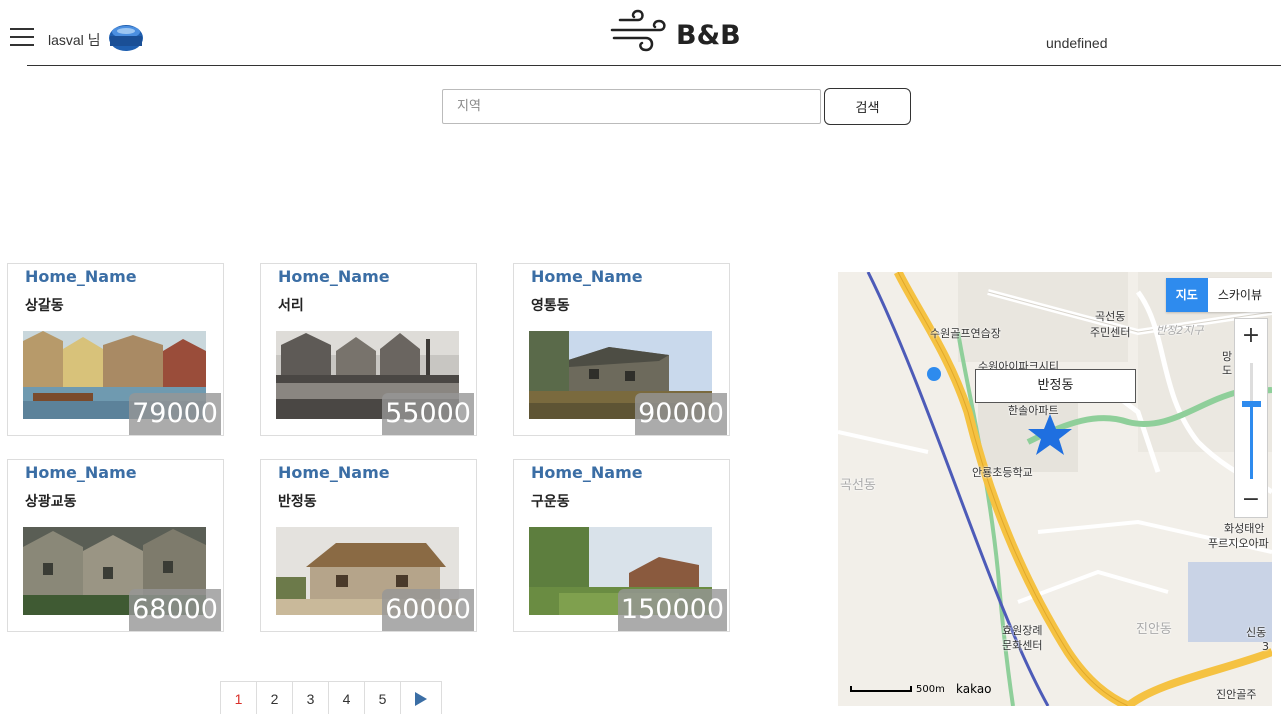  What do you see at coordinates (550, 306) in the screenshot?
I see `region-name: 영통동` at bounding box center [550, 306].